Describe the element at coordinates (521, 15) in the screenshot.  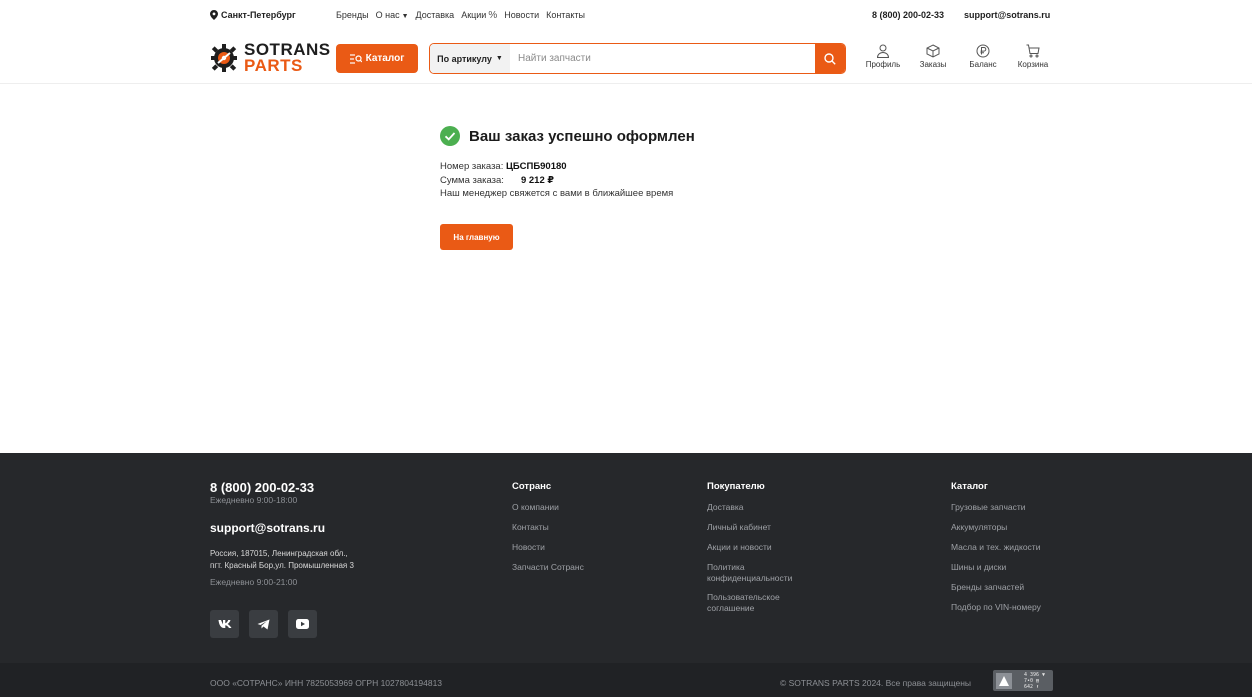
I see `nav-news: Новости` at that location.